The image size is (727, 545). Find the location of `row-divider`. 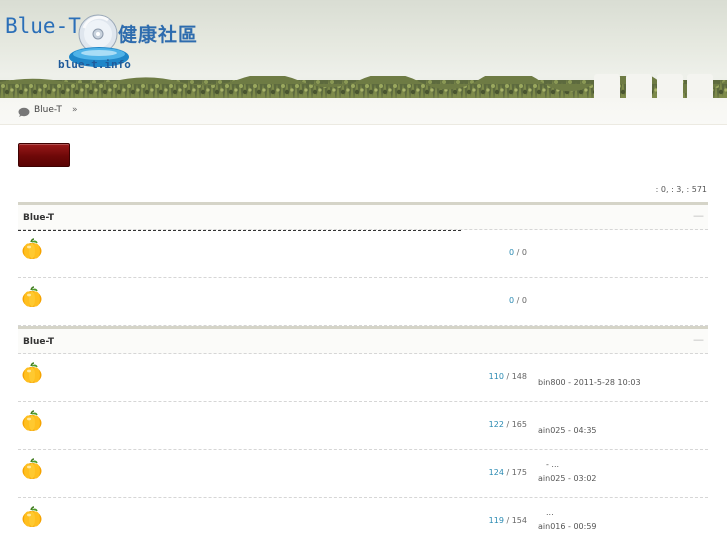

row-divider is located at coordinates (239, 230).